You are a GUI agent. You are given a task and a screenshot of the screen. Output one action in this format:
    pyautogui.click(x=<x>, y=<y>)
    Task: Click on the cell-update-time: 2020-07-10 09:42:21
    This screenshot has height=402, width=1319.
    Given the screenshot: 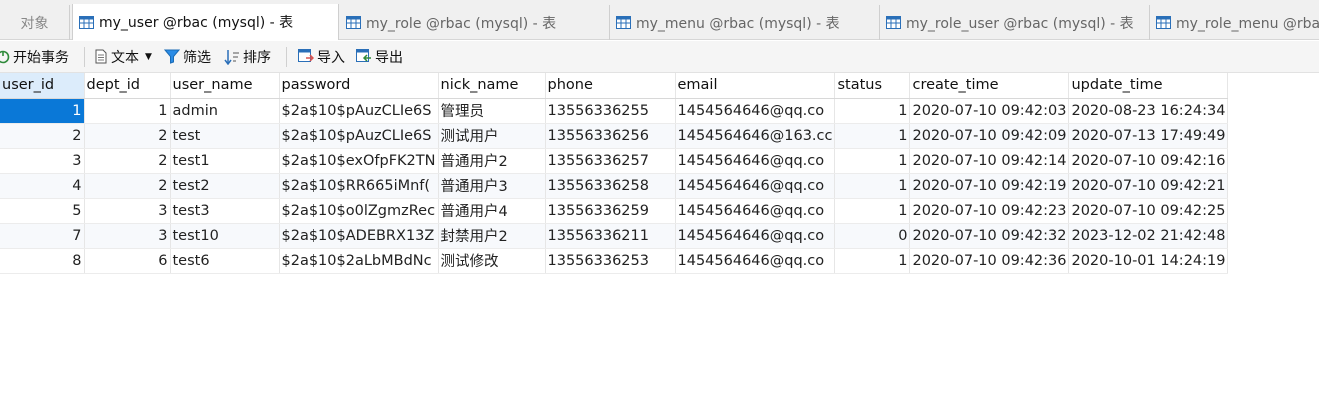 What is the action you would take?
    pyautogui.click(x=1148, y=186)
    